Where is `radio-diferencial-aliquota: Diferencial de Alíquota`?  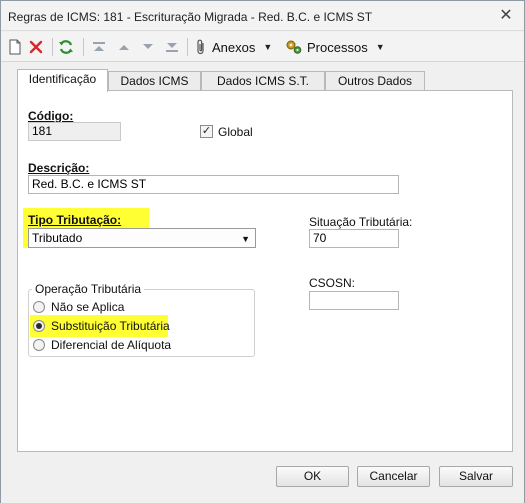 radio-diferencial-aliquota: Diferencial de Alíquota is located at coordinates (102, 345).